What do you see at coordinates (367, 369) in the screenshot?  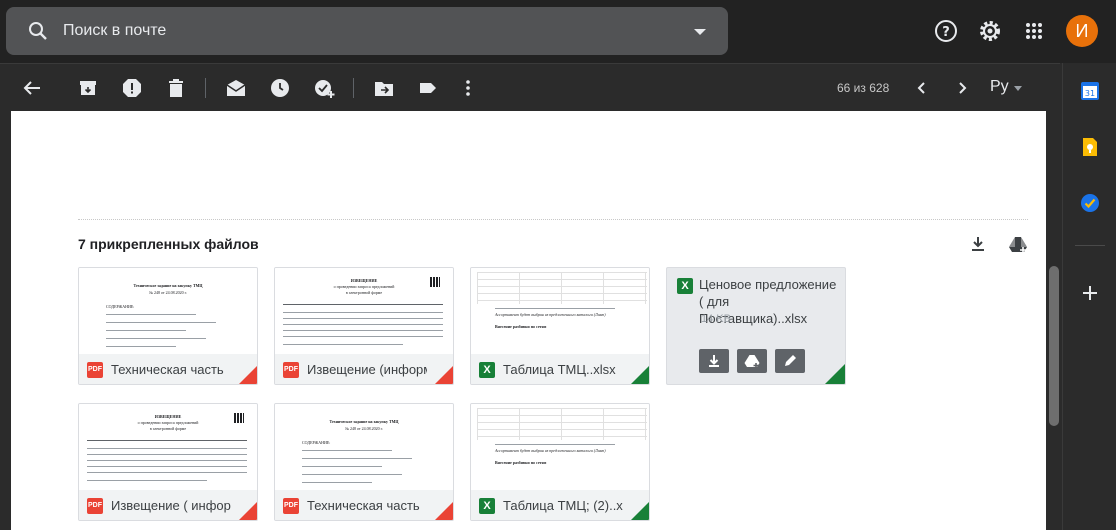 I see `attachment-name: Извещение (информация)` at bounding box center [367, 369].